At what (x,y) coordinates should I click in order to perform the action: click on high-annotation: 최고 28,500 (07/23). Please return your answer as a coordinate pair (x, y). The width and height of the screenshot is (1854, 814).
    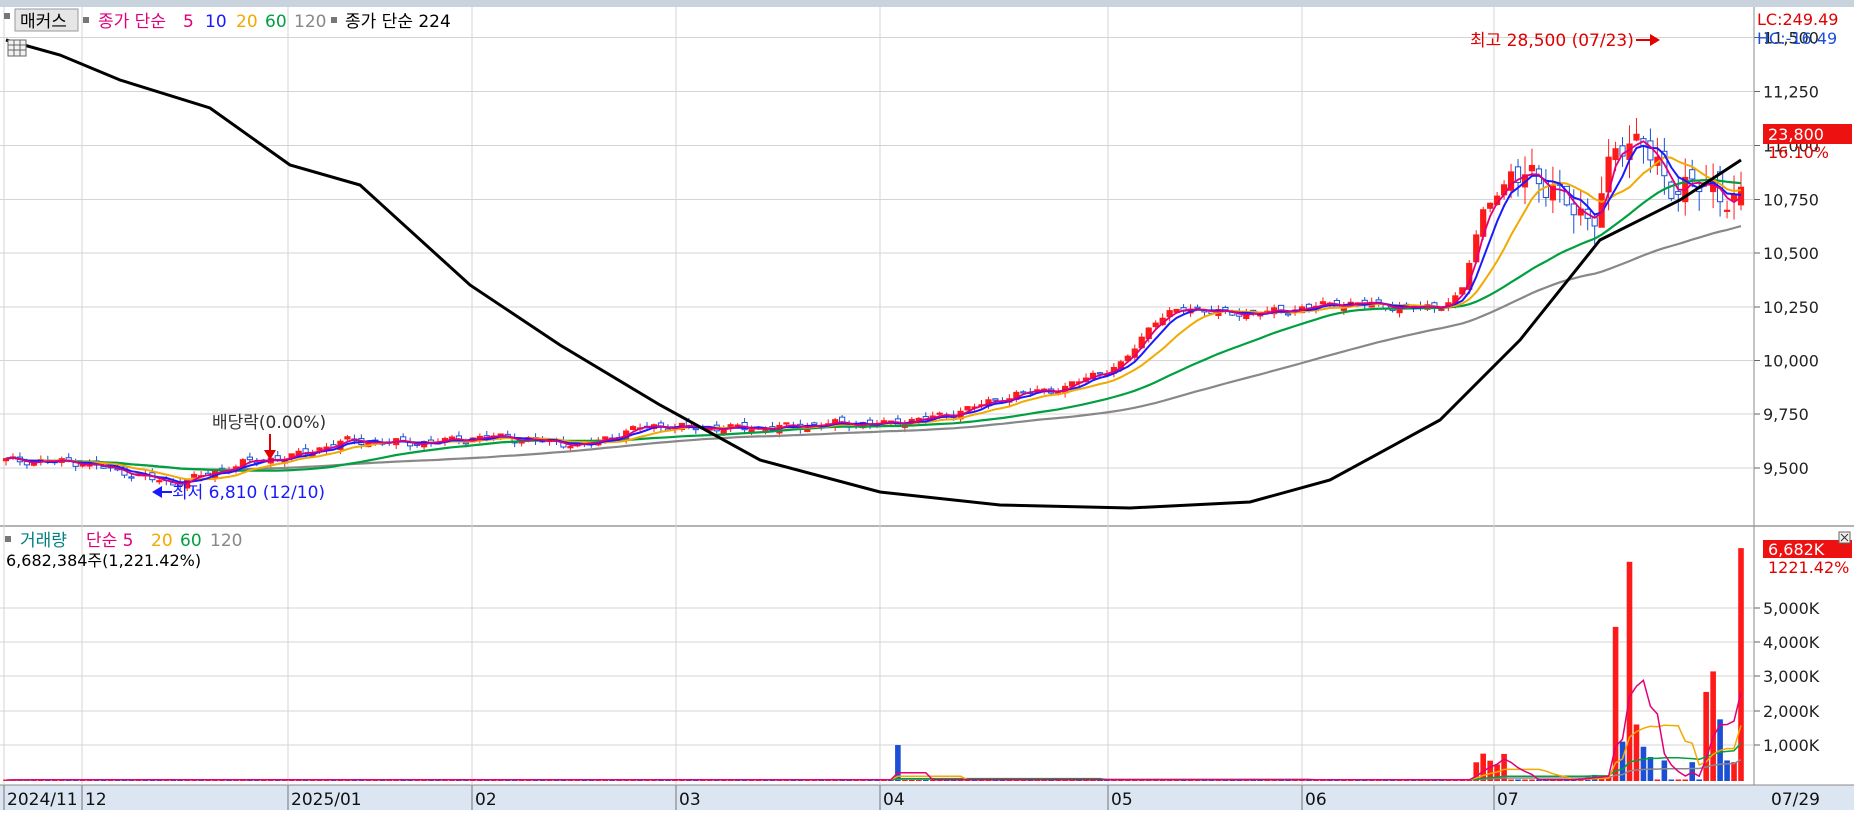
    Looking at the image, I should click on (1565, 41).